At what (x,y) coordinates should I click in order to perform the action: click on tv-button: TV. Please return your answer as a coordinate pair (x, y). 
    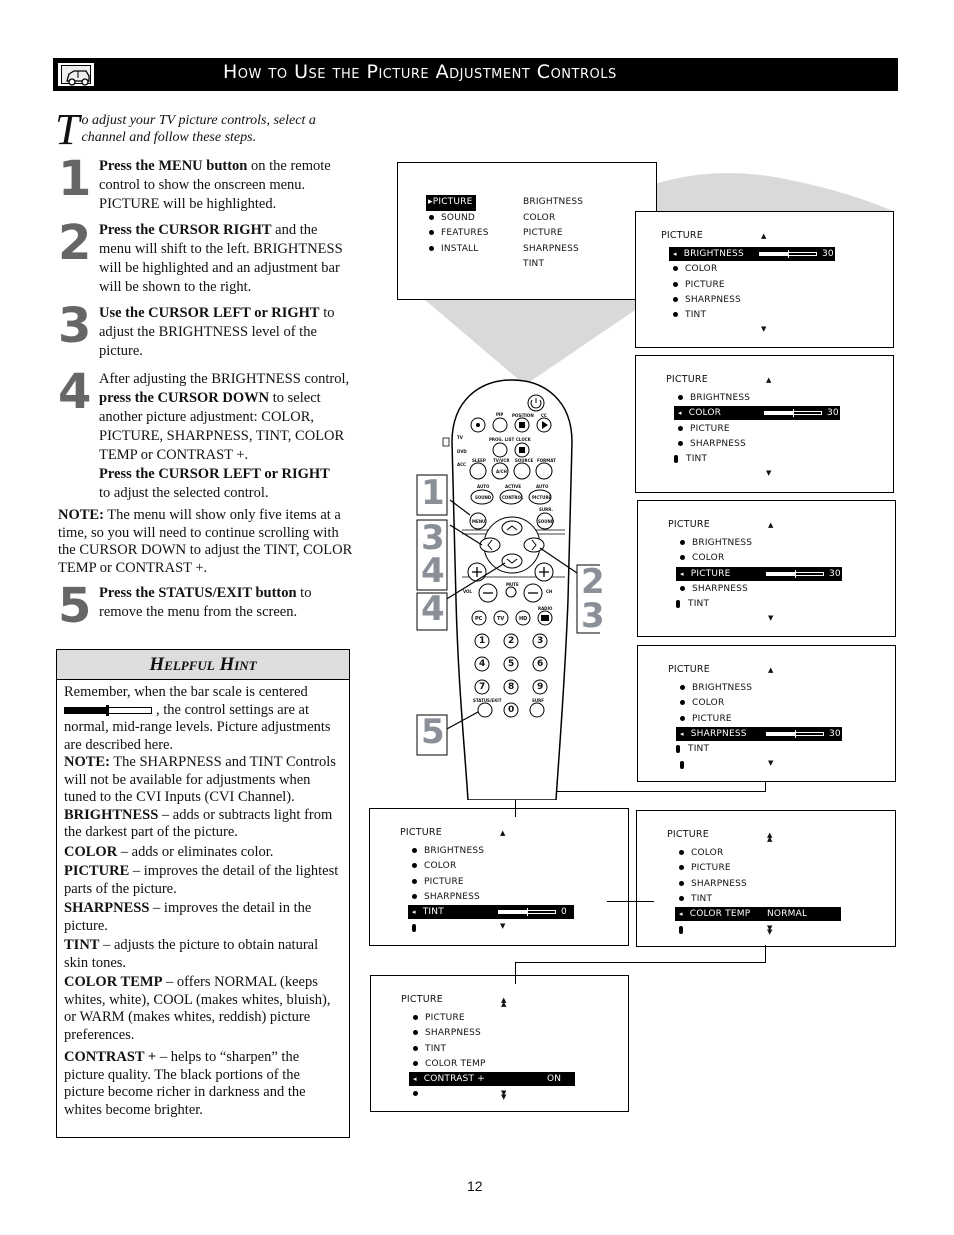
    Looking at the image, I should click on (500, 619).